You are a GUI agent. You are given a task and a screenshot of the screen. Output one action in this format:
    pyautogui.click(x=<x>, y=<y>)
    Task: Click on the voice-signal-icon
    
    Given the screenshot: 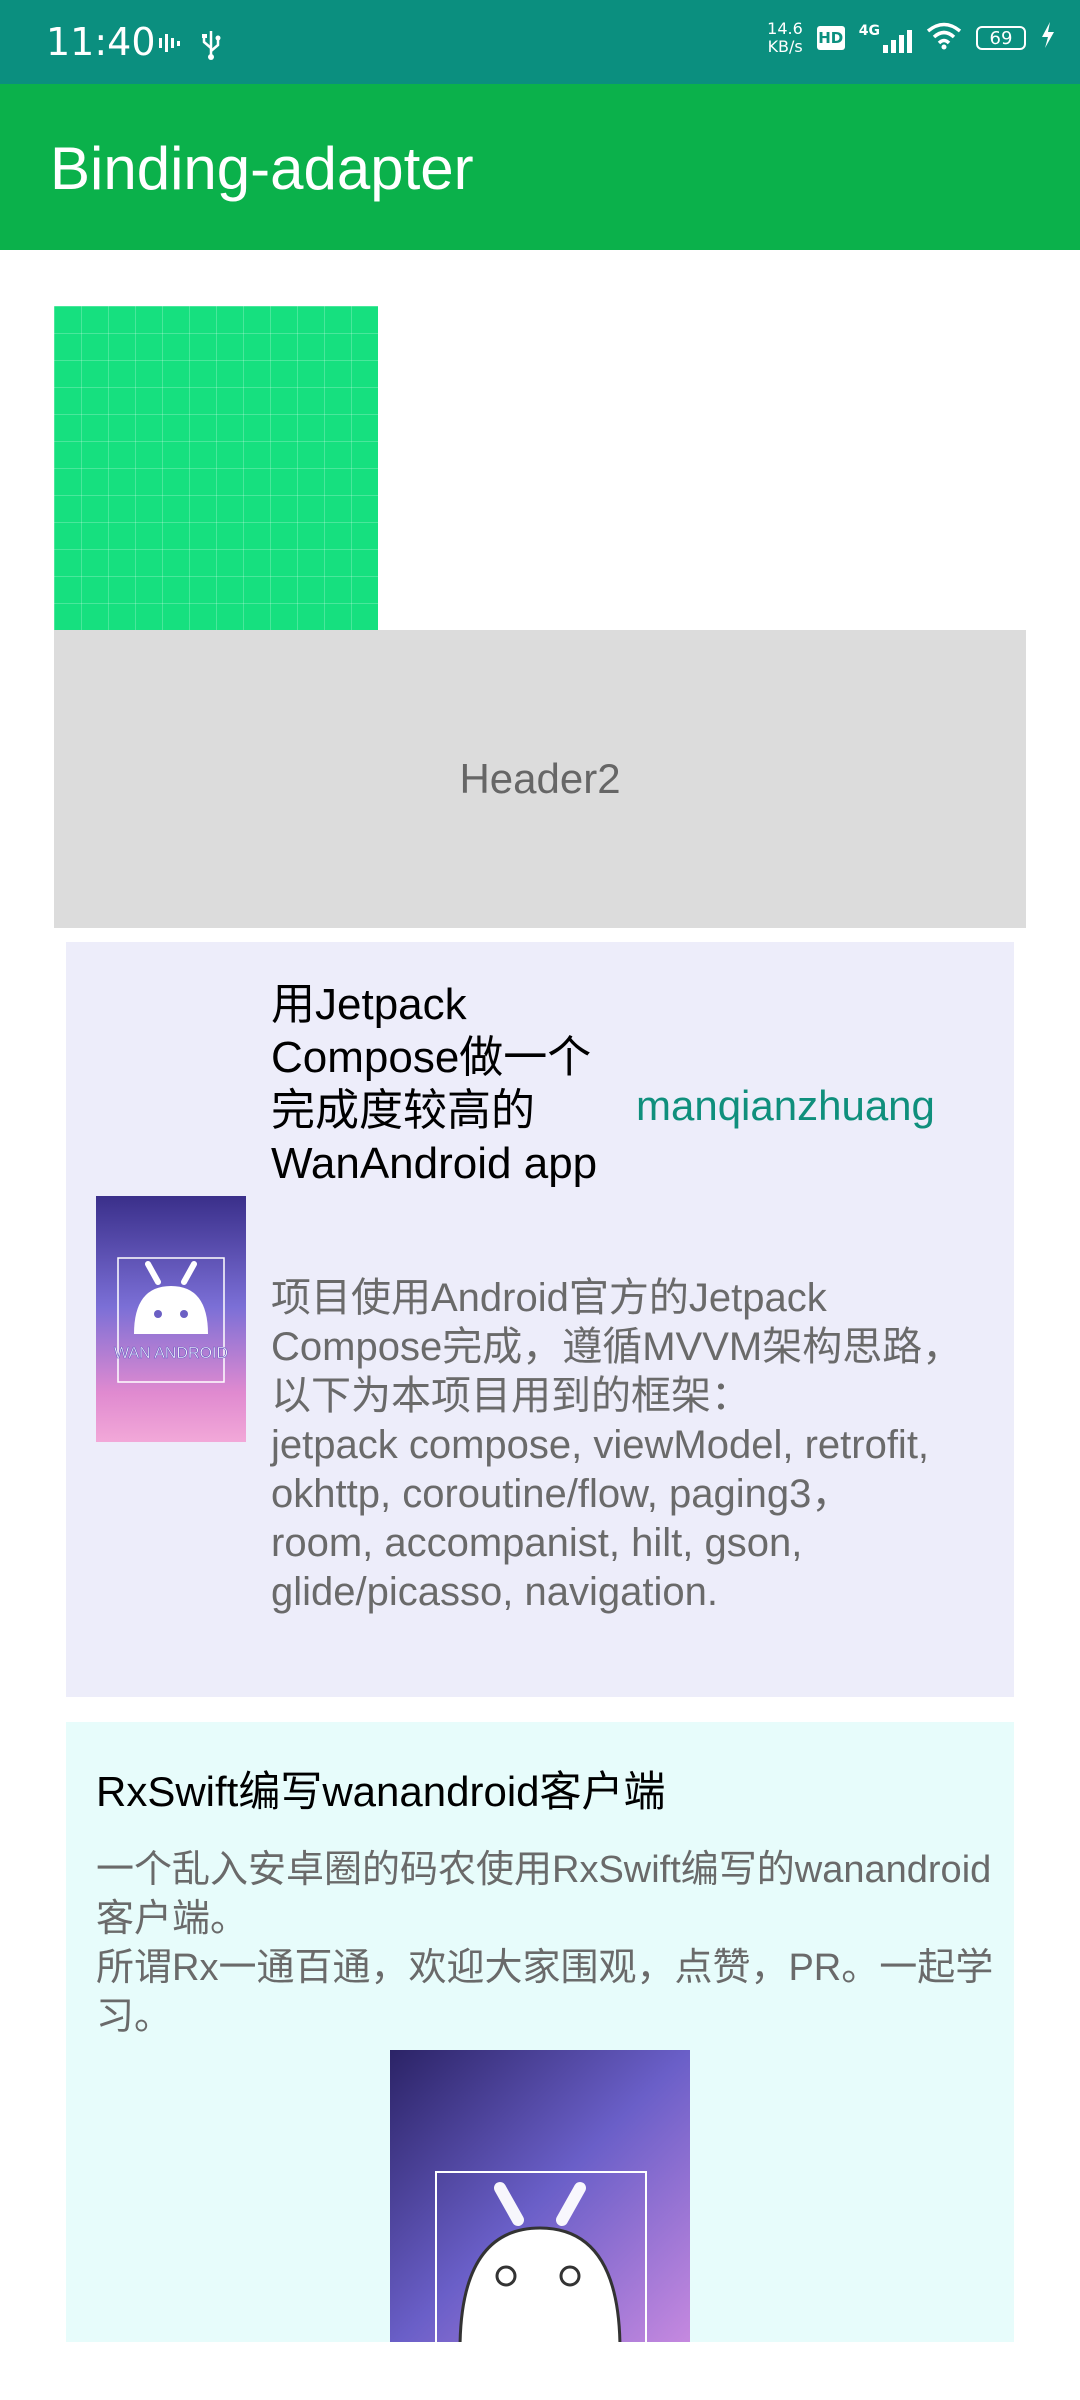 What is the action you would take?
    pyautogui.click(x=170, y=48)
    